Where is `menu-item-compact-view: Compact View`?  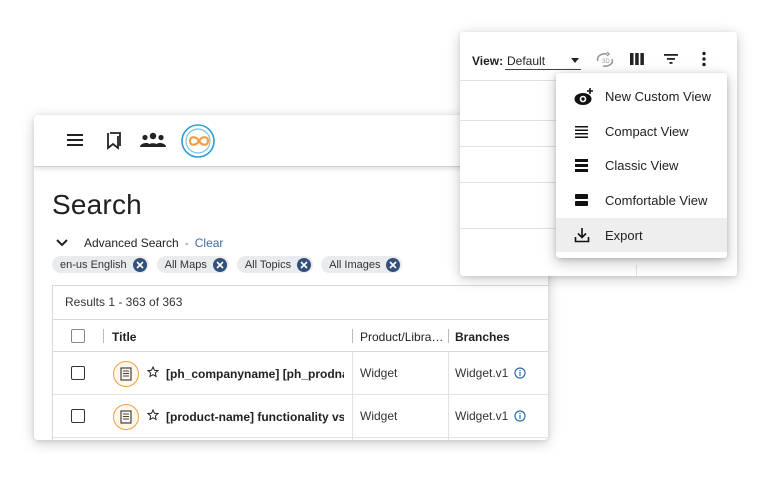 menu-item-compact-view: Compact View is located at coordinates (641, 131).